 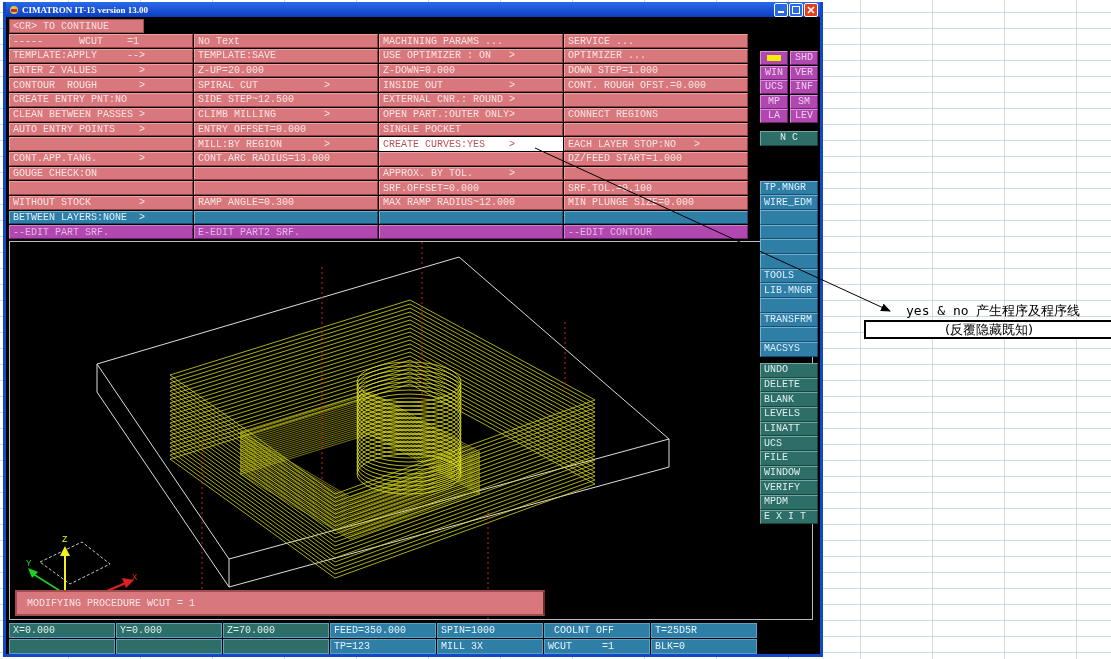 What do you see at coordinates (62, 630) in the screenshot?
I see `status-field: X=0.000` at bounding box center [62, 630].